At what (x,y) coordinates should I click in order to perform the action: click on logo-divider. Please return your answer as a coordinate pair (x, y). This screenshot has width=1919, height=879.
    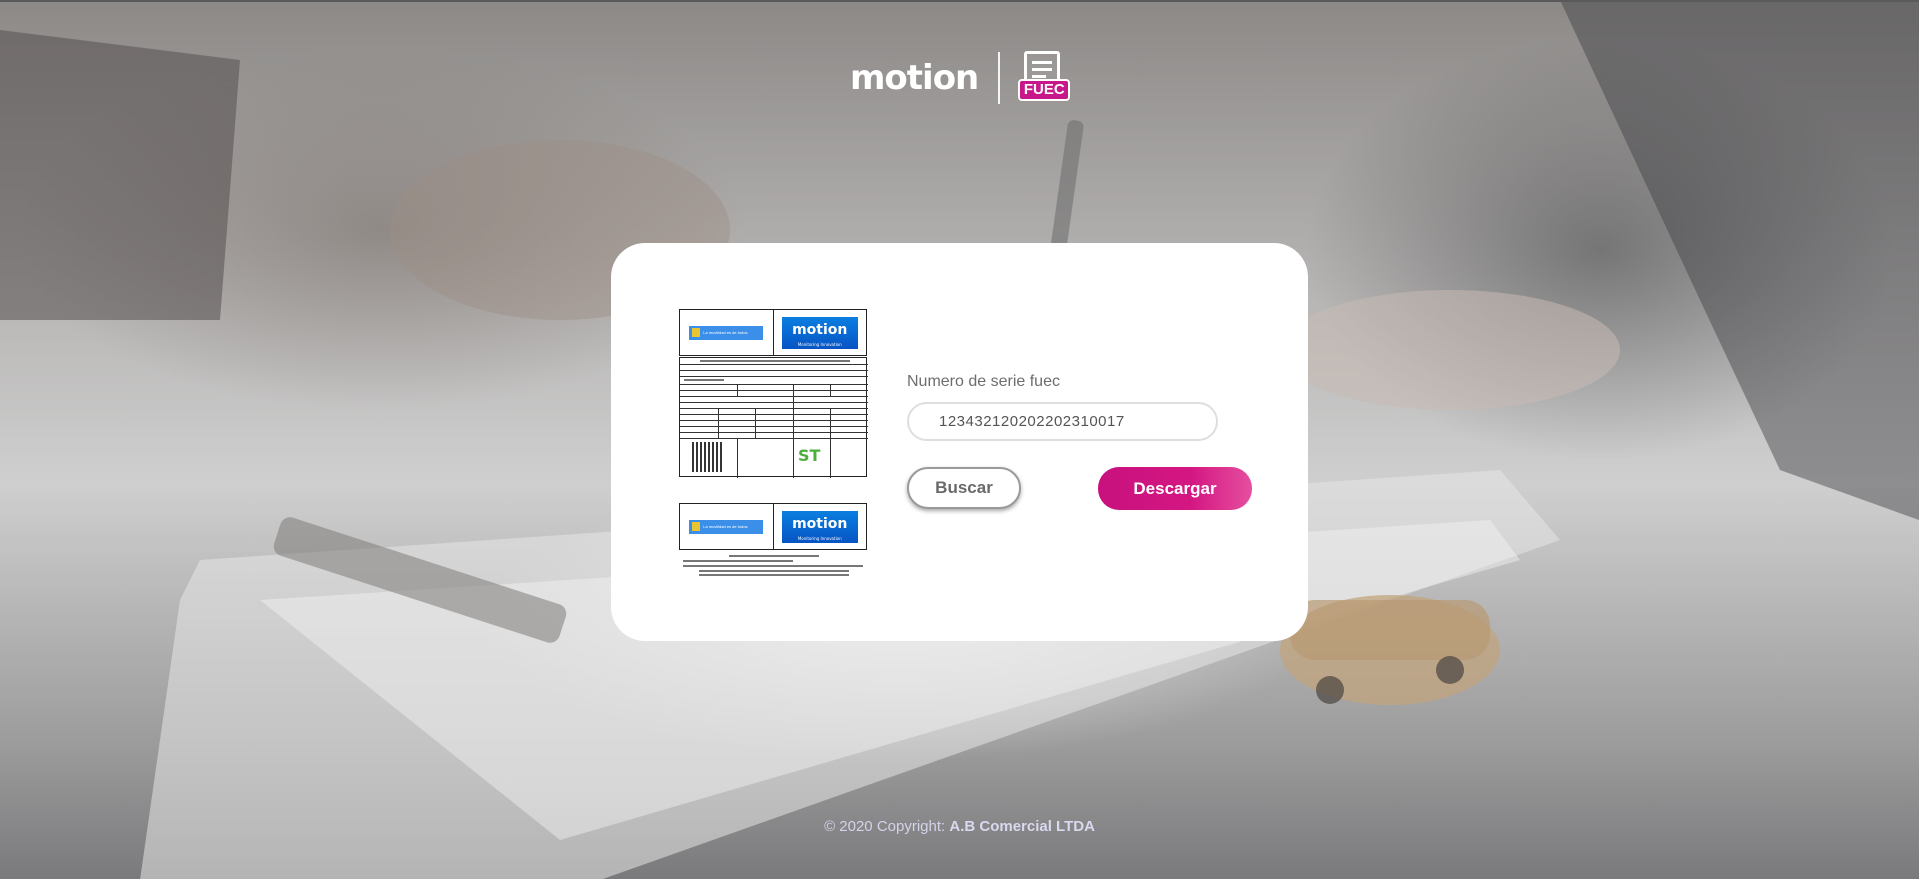
    Looking at the image, I should click on (999, 78).